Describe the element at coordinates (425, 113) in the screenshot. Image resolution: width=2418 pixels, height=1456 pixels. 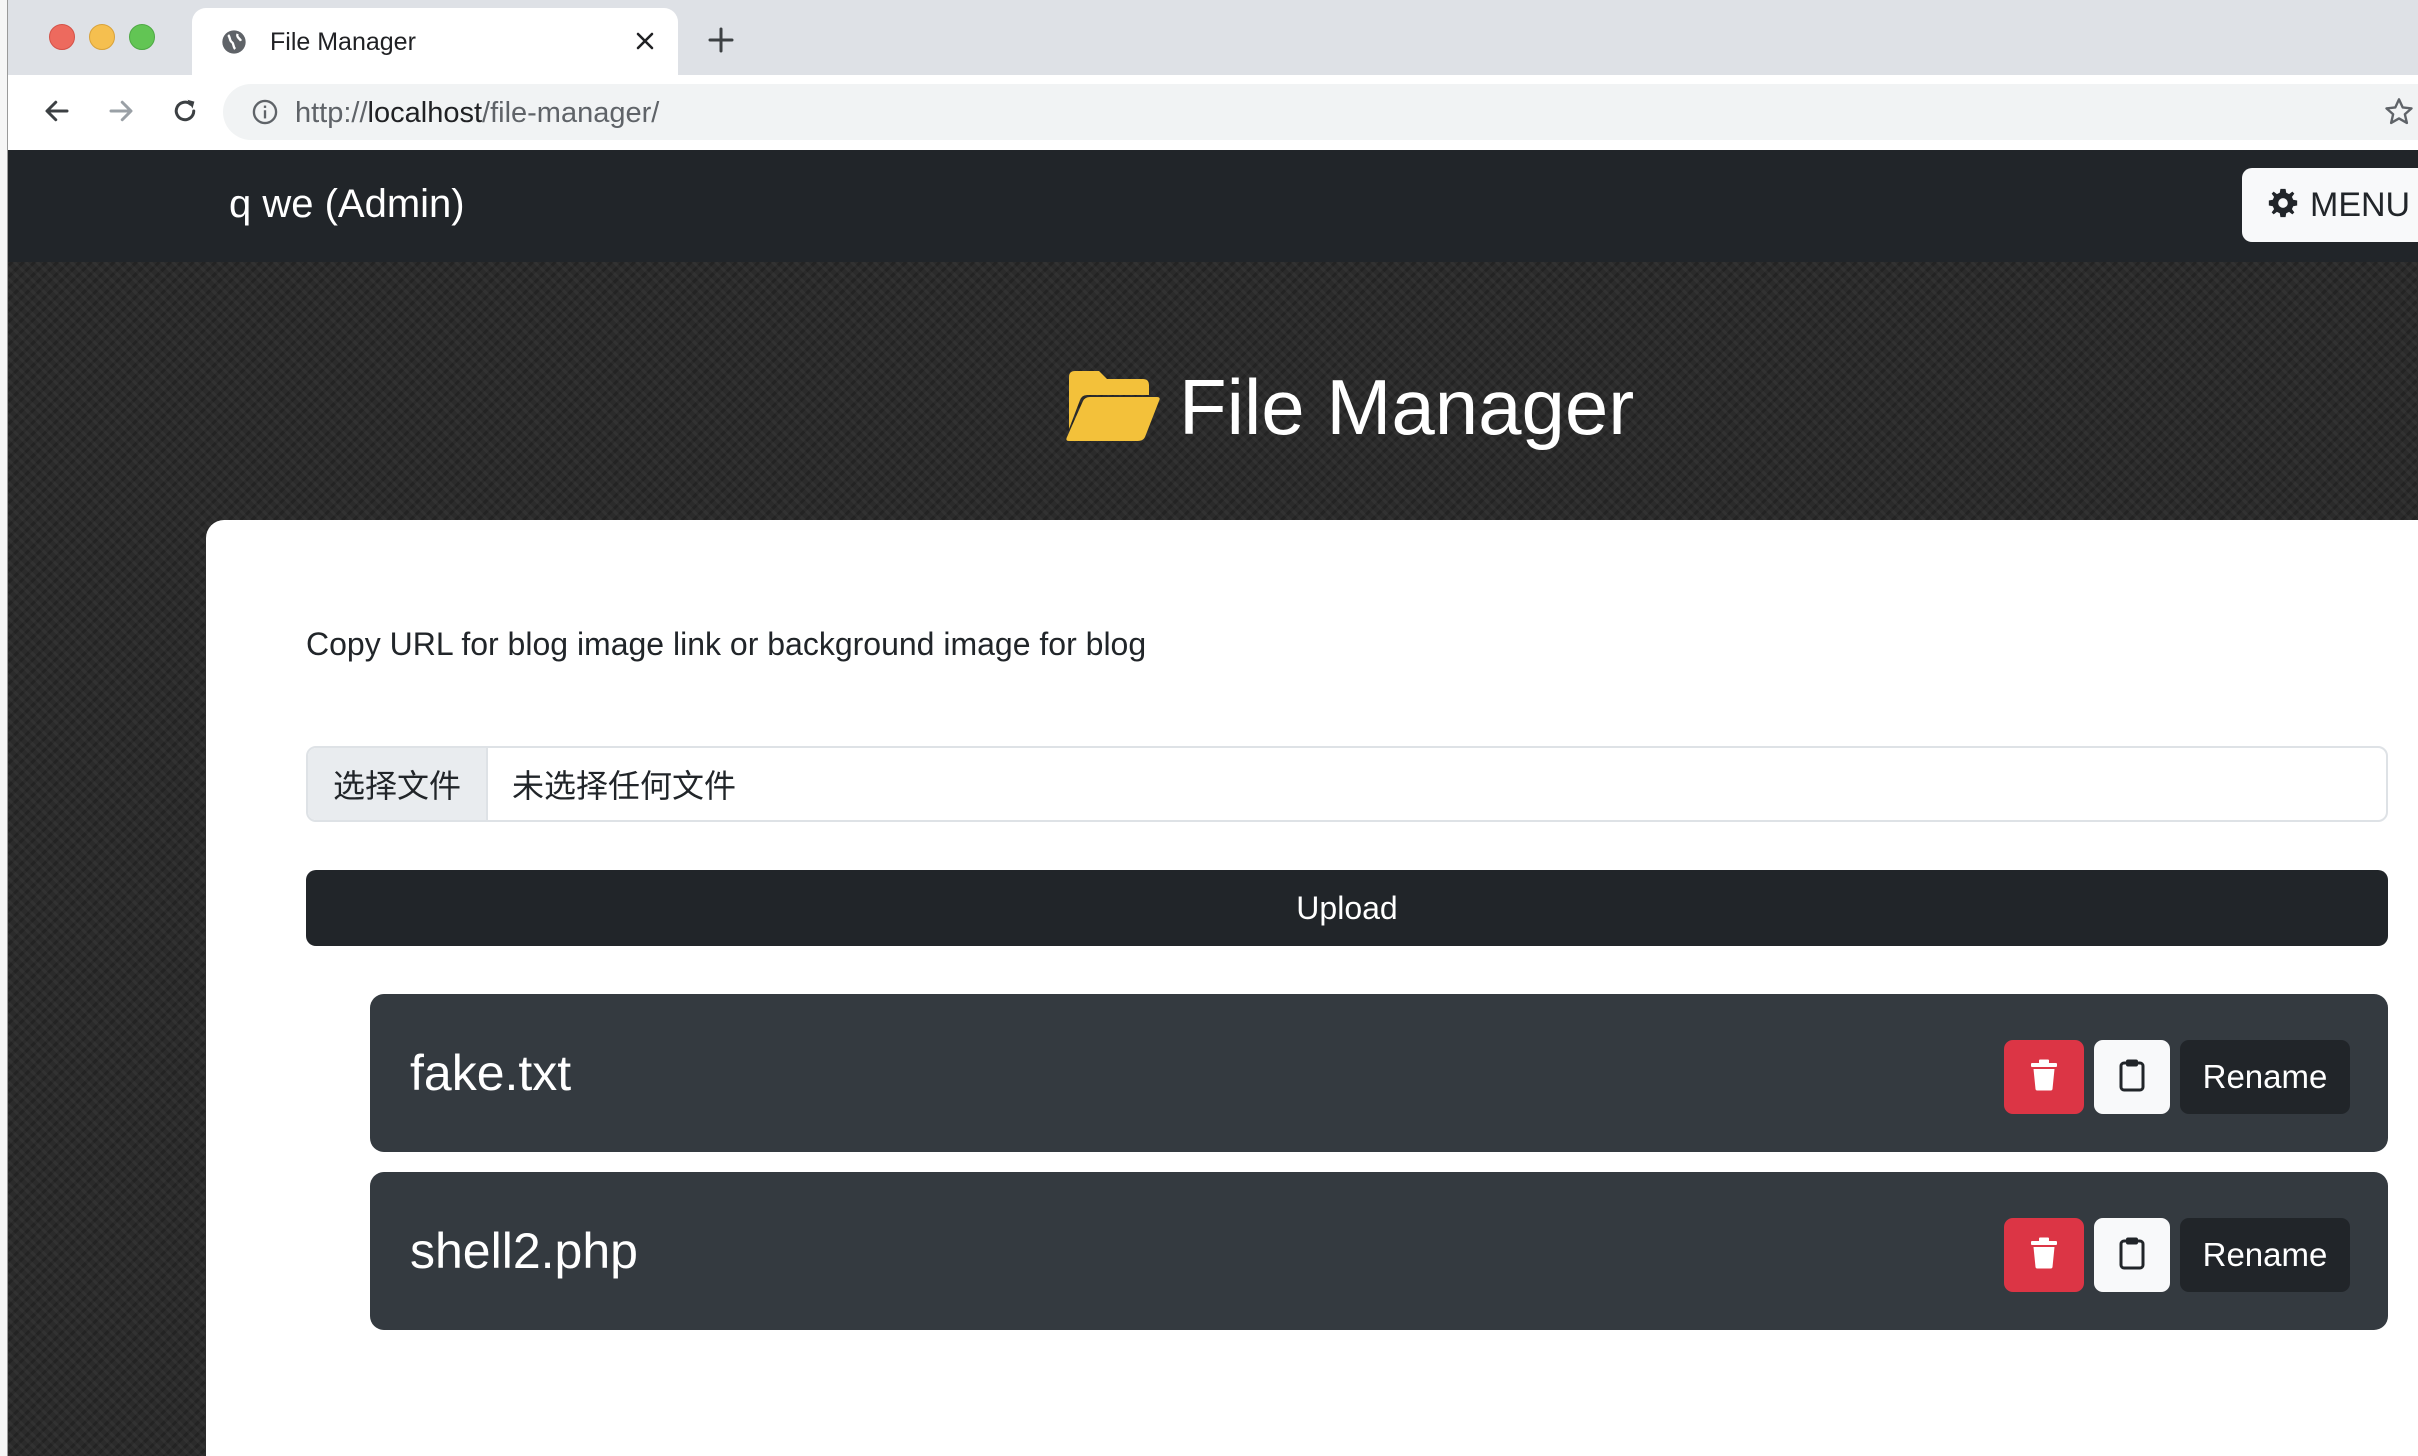
I see `url-host: localhost` at that location.